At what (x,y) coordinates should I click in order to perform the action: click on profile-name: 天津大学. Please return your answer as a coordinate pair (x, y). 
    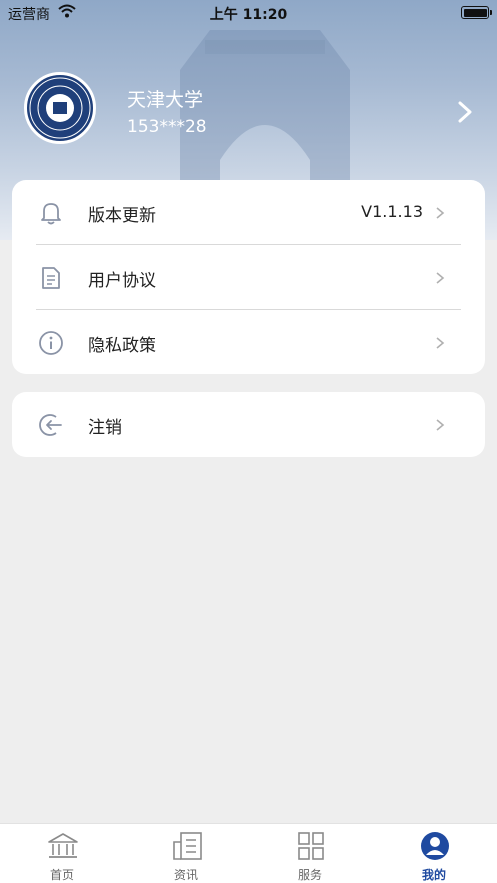
    Looking at the image, I should click on (165, 98).